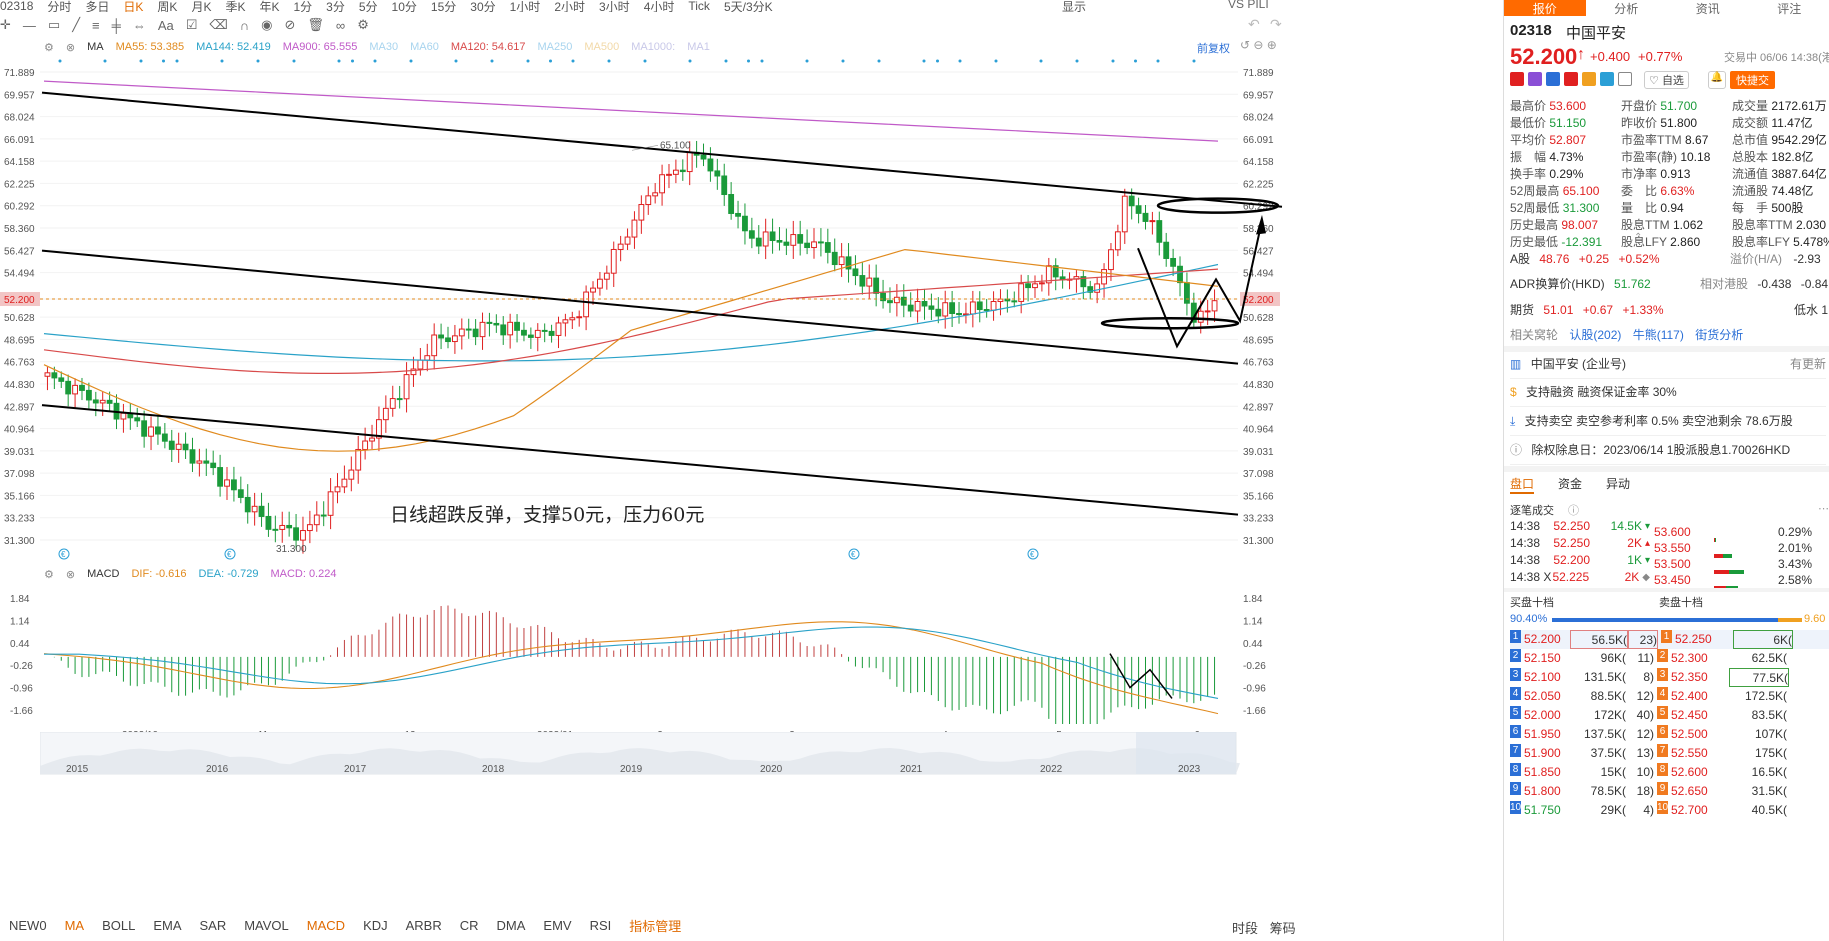  Describe the element at coordinates (1618, 484) in the screenshot. I see `depth-tab: 异动` at that location.